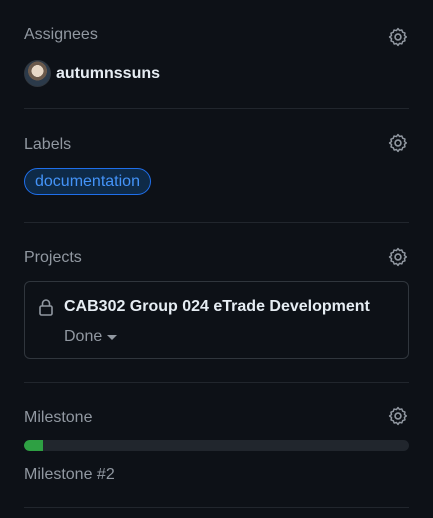 The height and width of the screenshot is (518, 433). I want to click on labels-title: Labels, so click(48, 144).